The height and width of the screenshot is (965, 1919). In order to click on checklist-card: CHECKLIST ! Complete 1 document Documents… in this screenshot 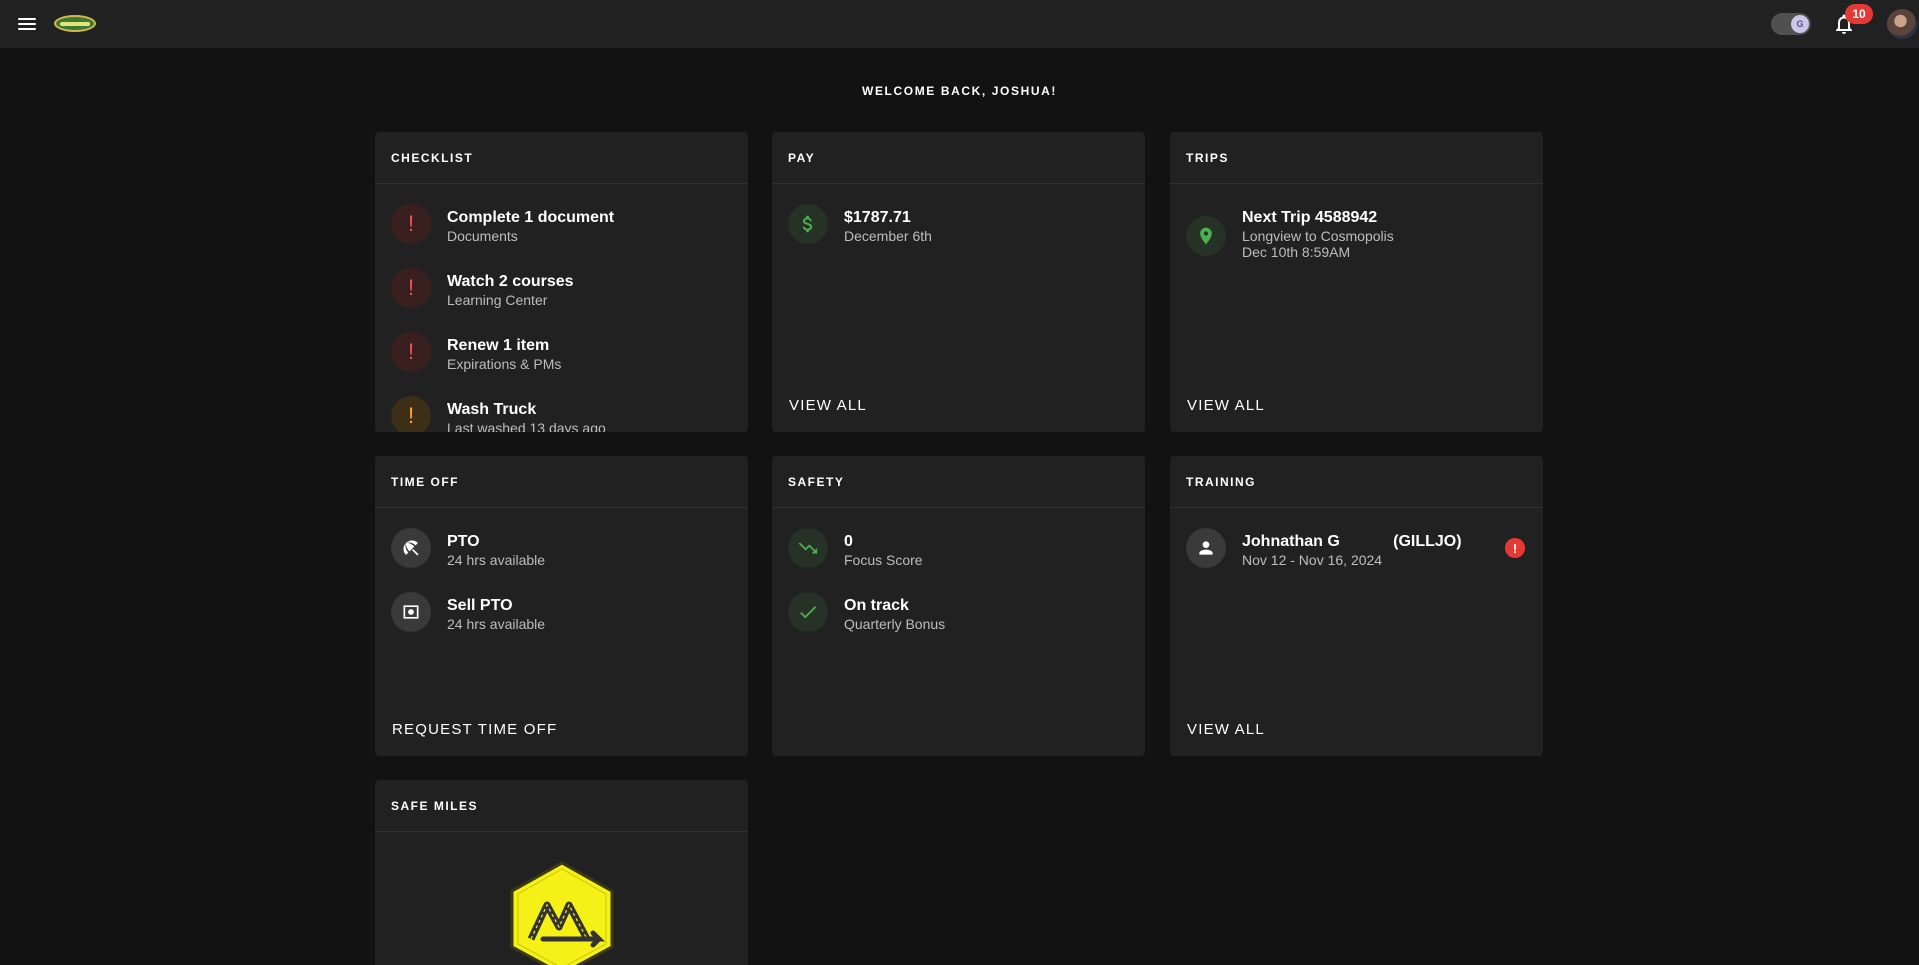, I will do `click(561, 282)`.